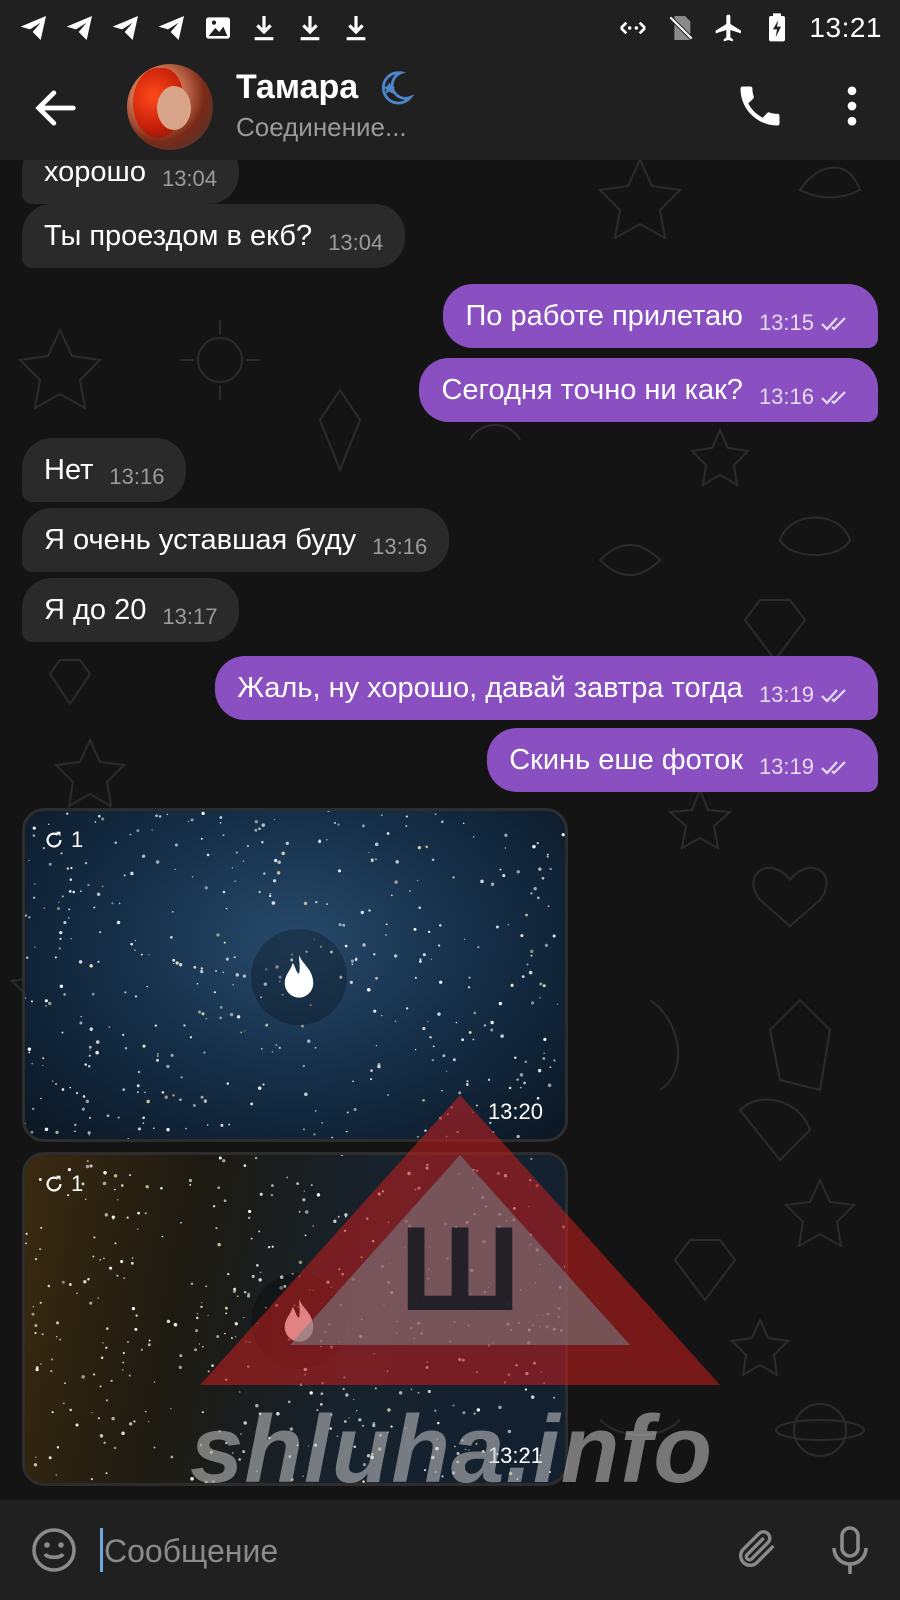 This screenshot has height=1600, width=900. I want to click on paperclip-attach-icon, so click(757, 1549).